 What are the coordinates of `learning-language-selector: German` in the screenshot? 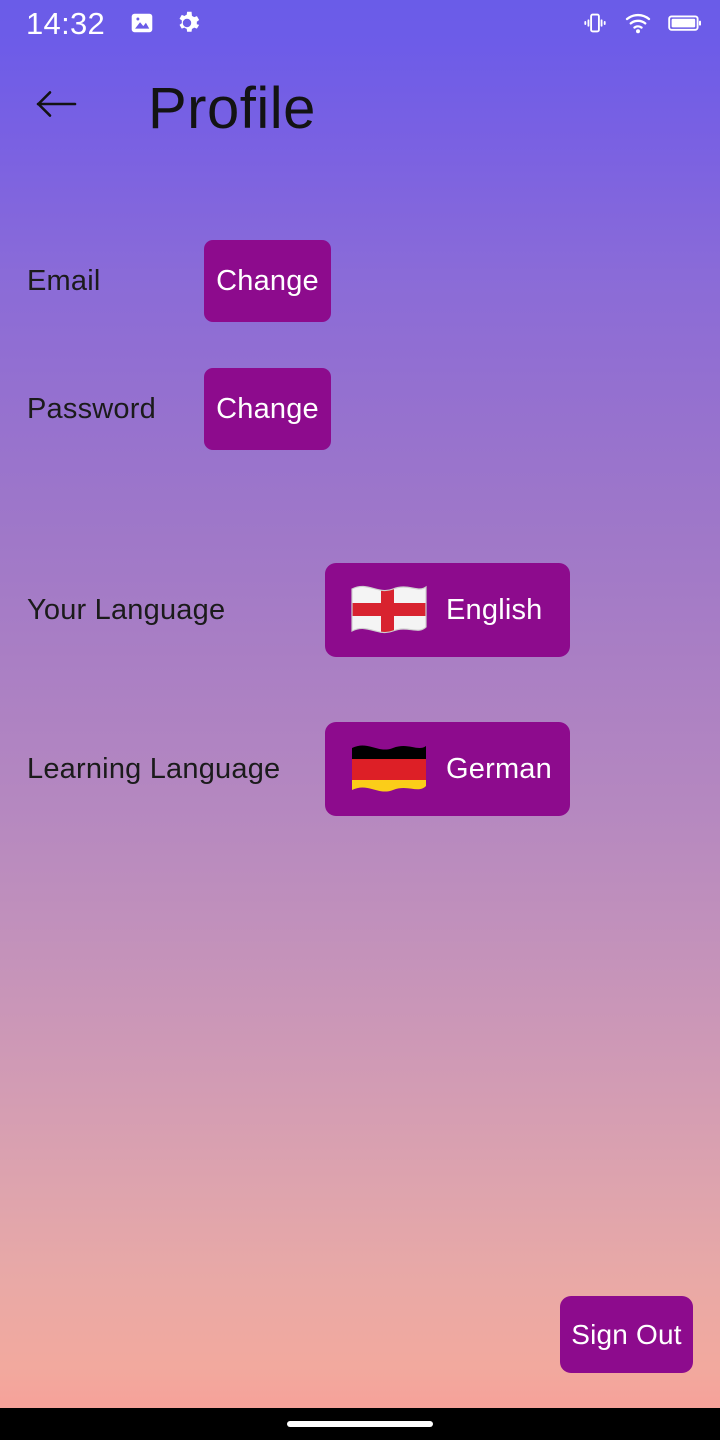 It's located at (447, 769).